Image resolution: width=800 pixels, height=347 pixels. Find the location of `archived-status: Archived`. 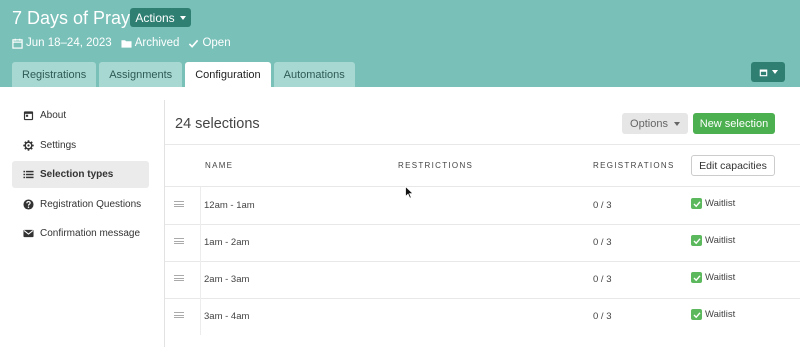

archived-status: Archived is located at coordinates (150, 43).